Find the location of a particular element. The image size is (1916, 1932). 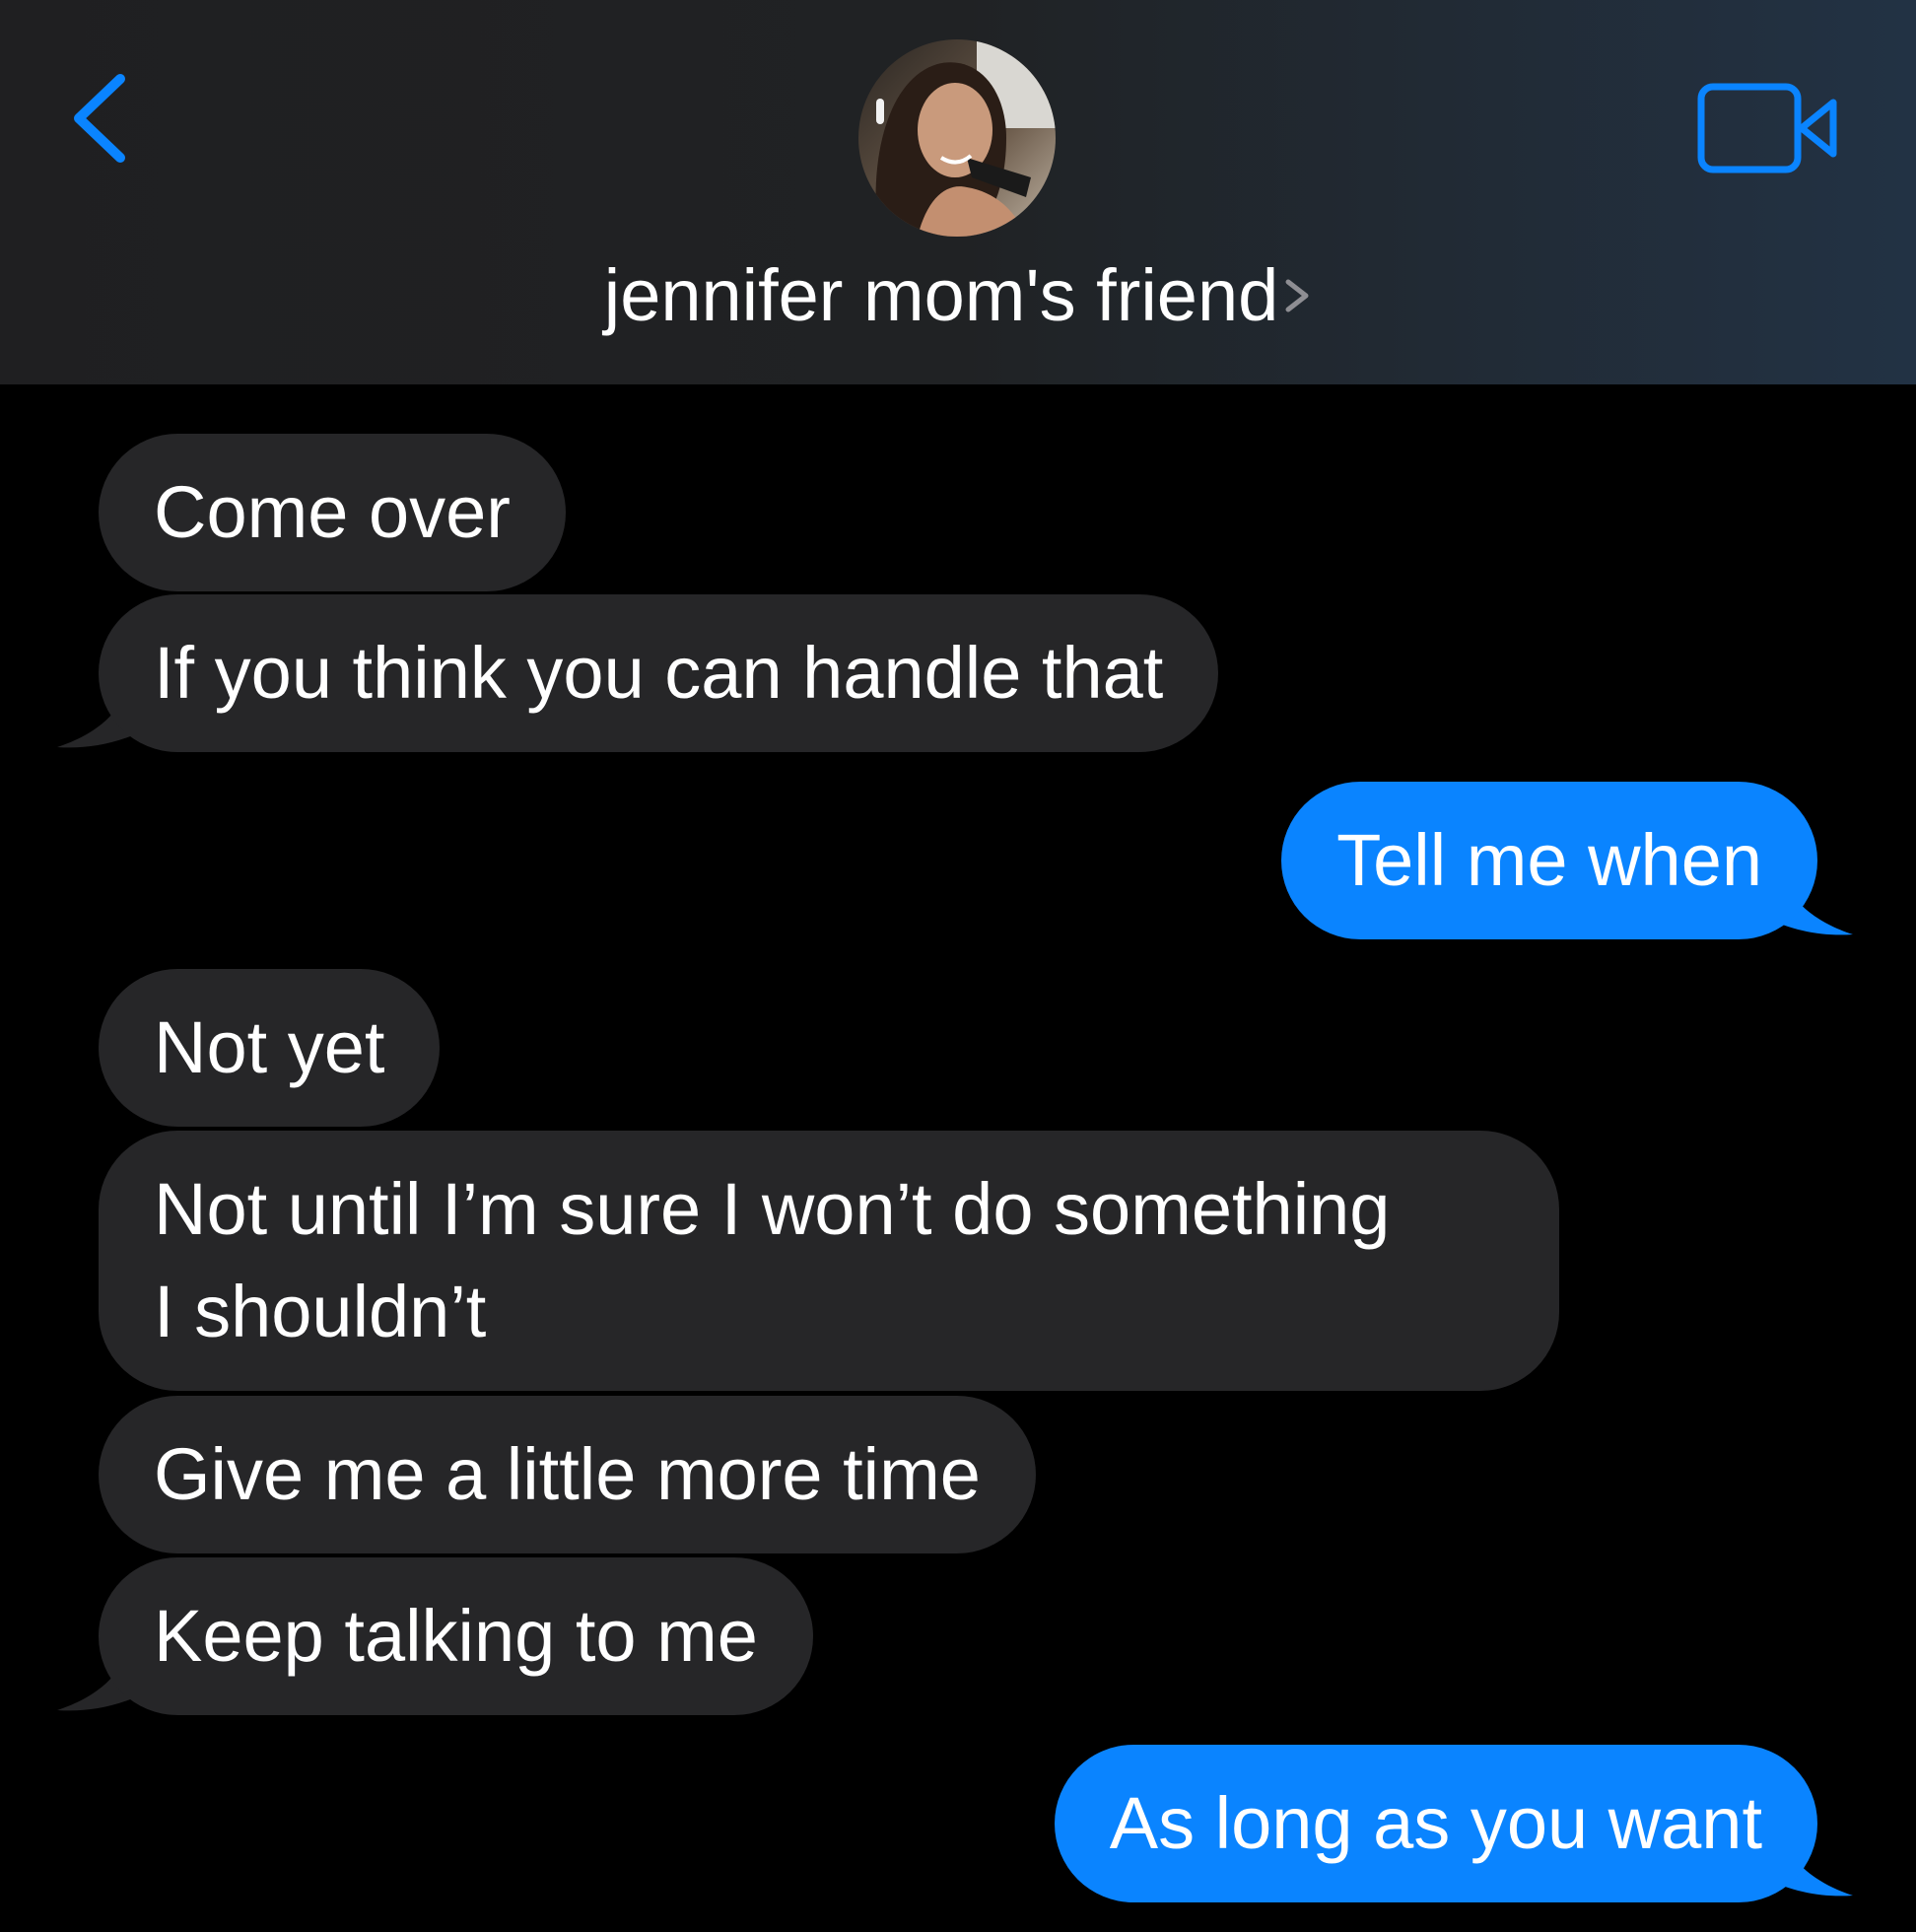

message-bubble-incoming: Not yet is located at coordinates (270, 1048).